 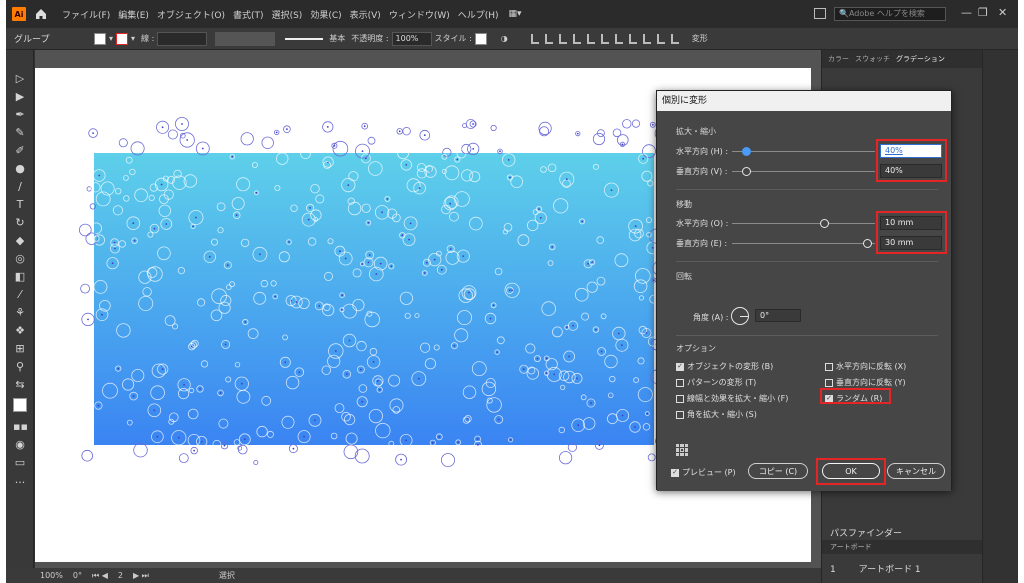 What do you see at coordinates (724, 366) in the screenshot?
I see `option-transform-objects: ✓ オブジェクトの変形 (B)` at bounding box center [724, 366].